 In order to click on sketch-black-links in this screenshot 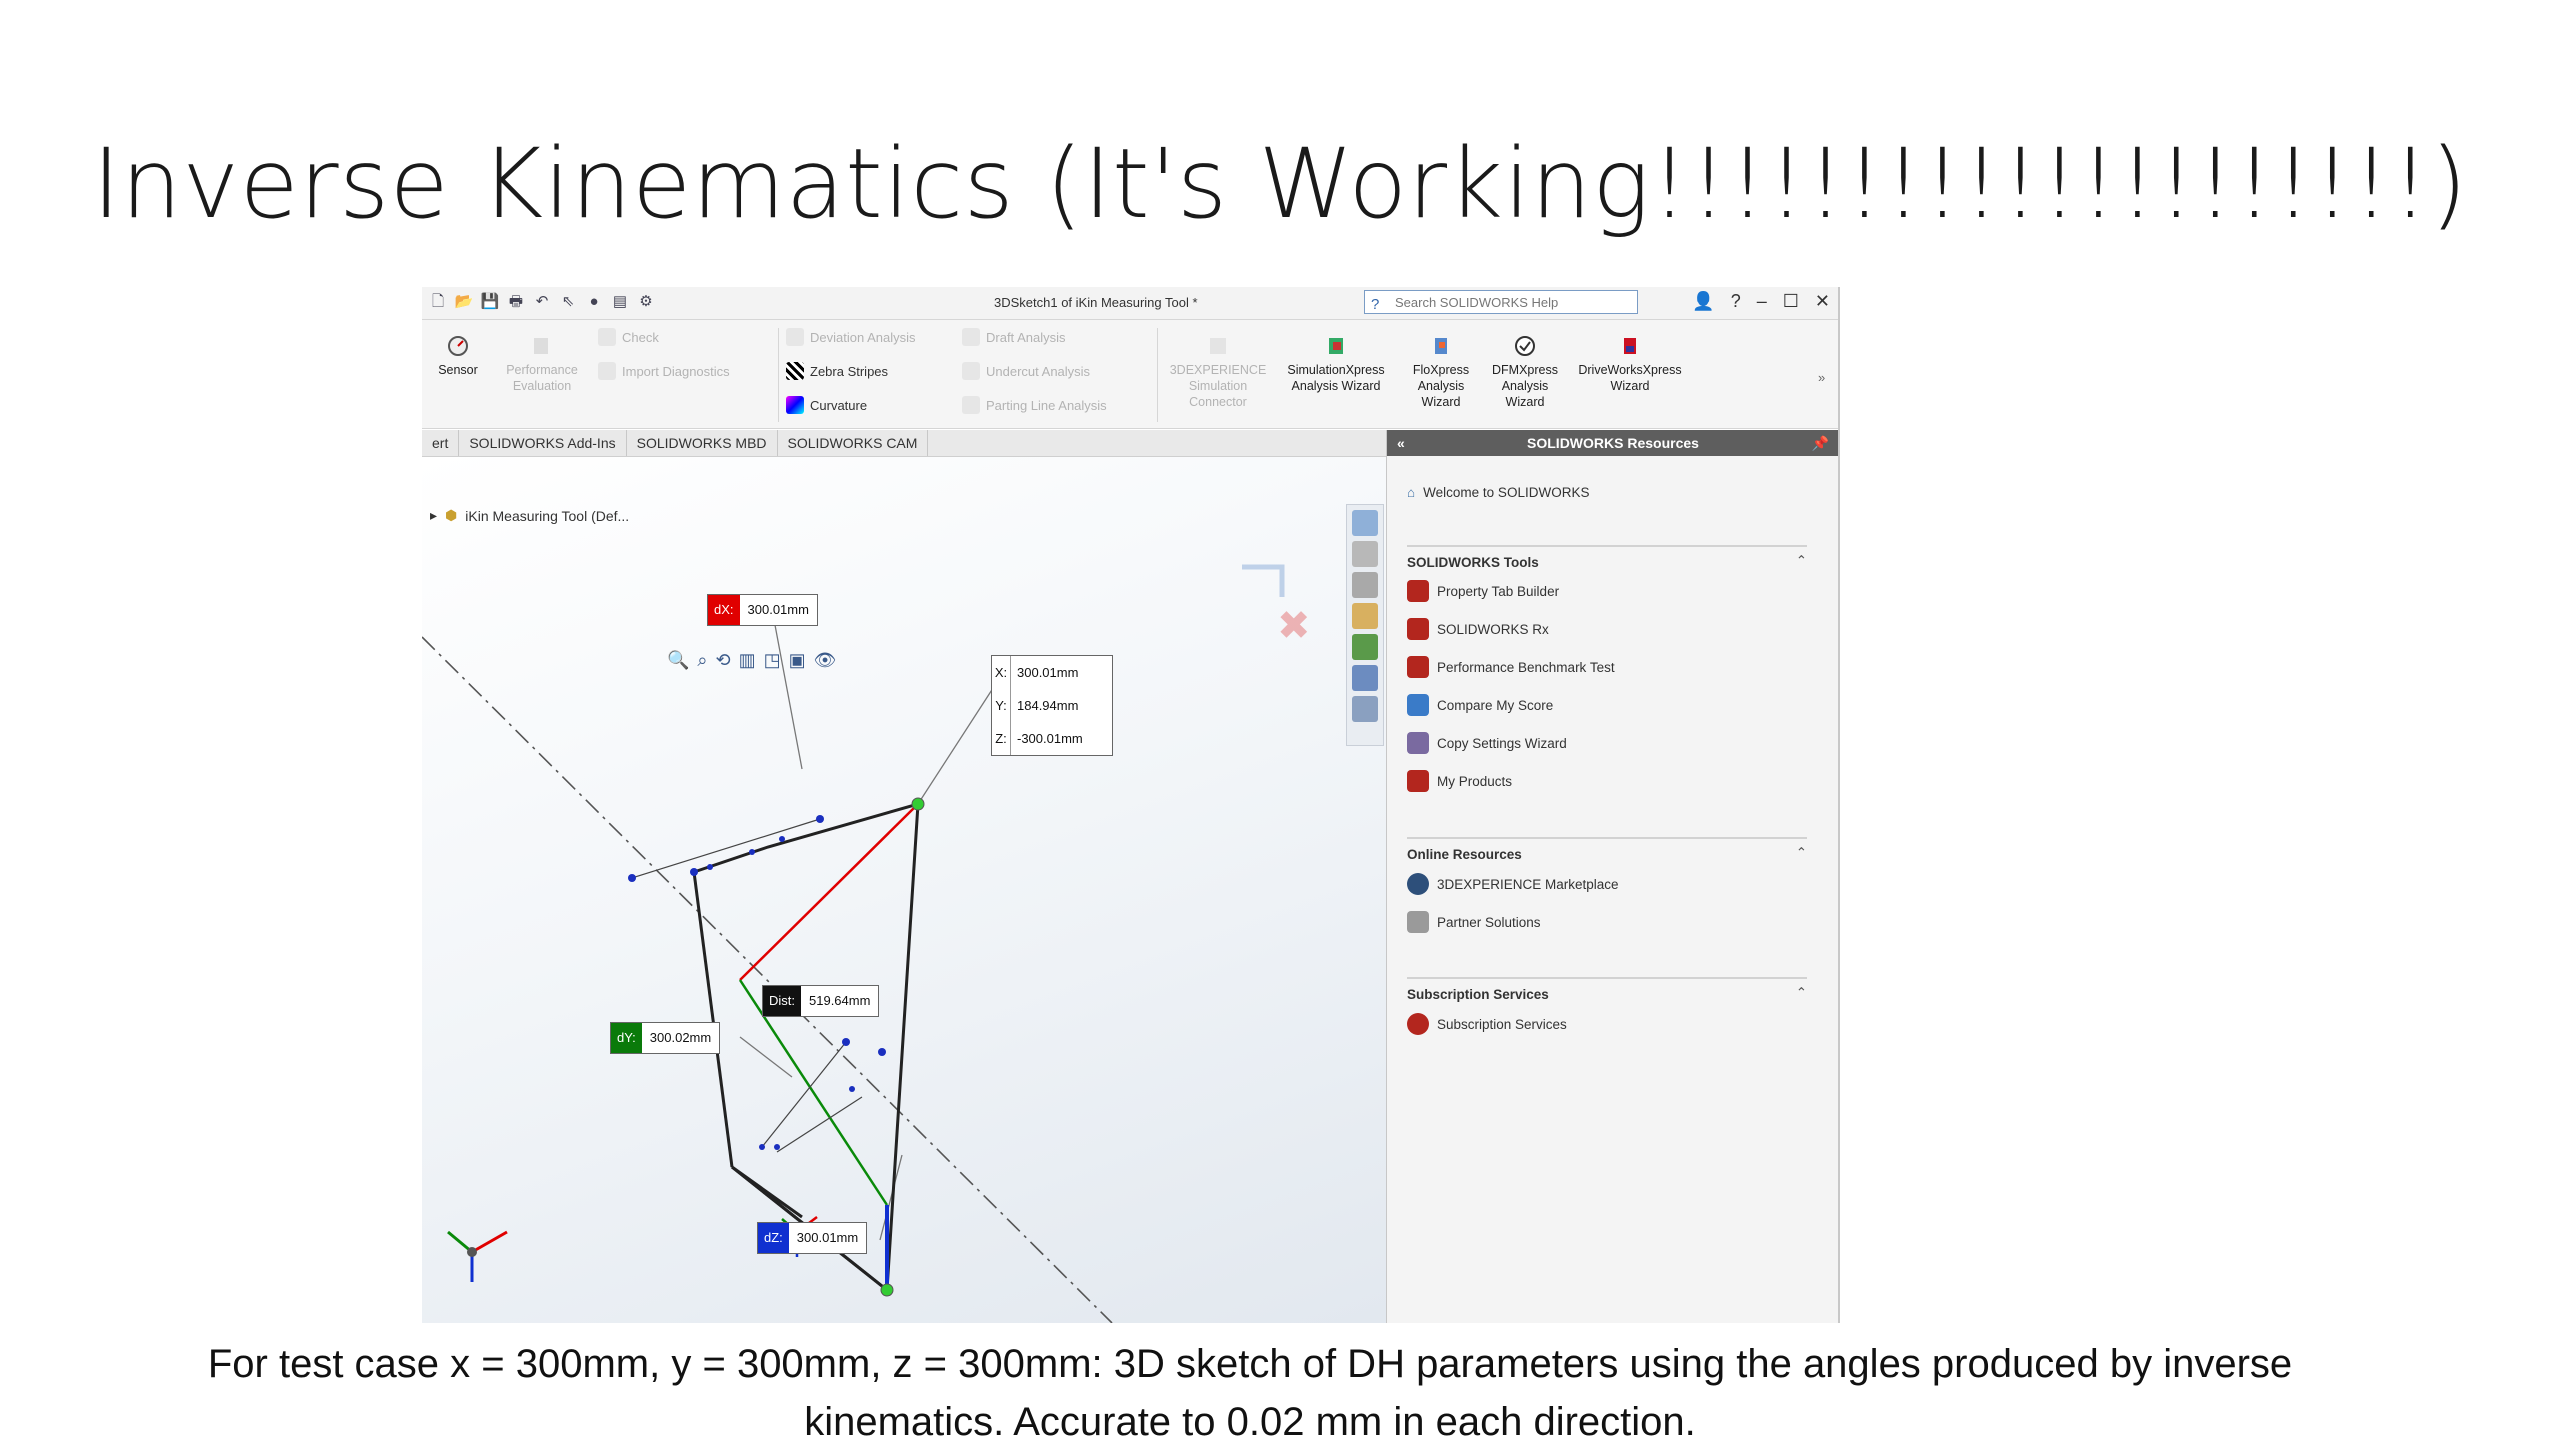, I will do `click(806, 1047)`.